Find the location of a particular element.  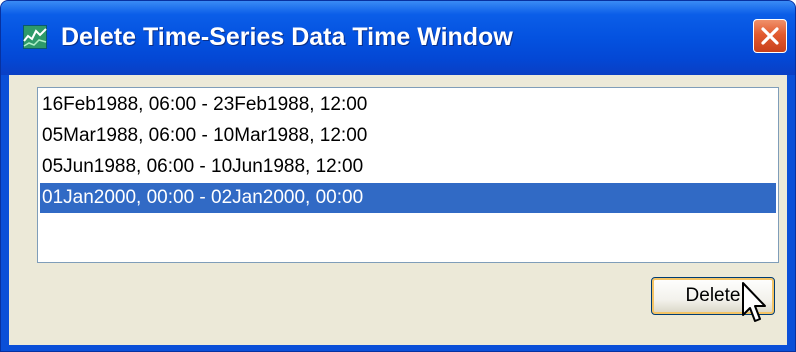

list-item-selected: 01Jan2000, 00:00 - 02Jan2000, 00:00 is located at coordinates (408, 198).